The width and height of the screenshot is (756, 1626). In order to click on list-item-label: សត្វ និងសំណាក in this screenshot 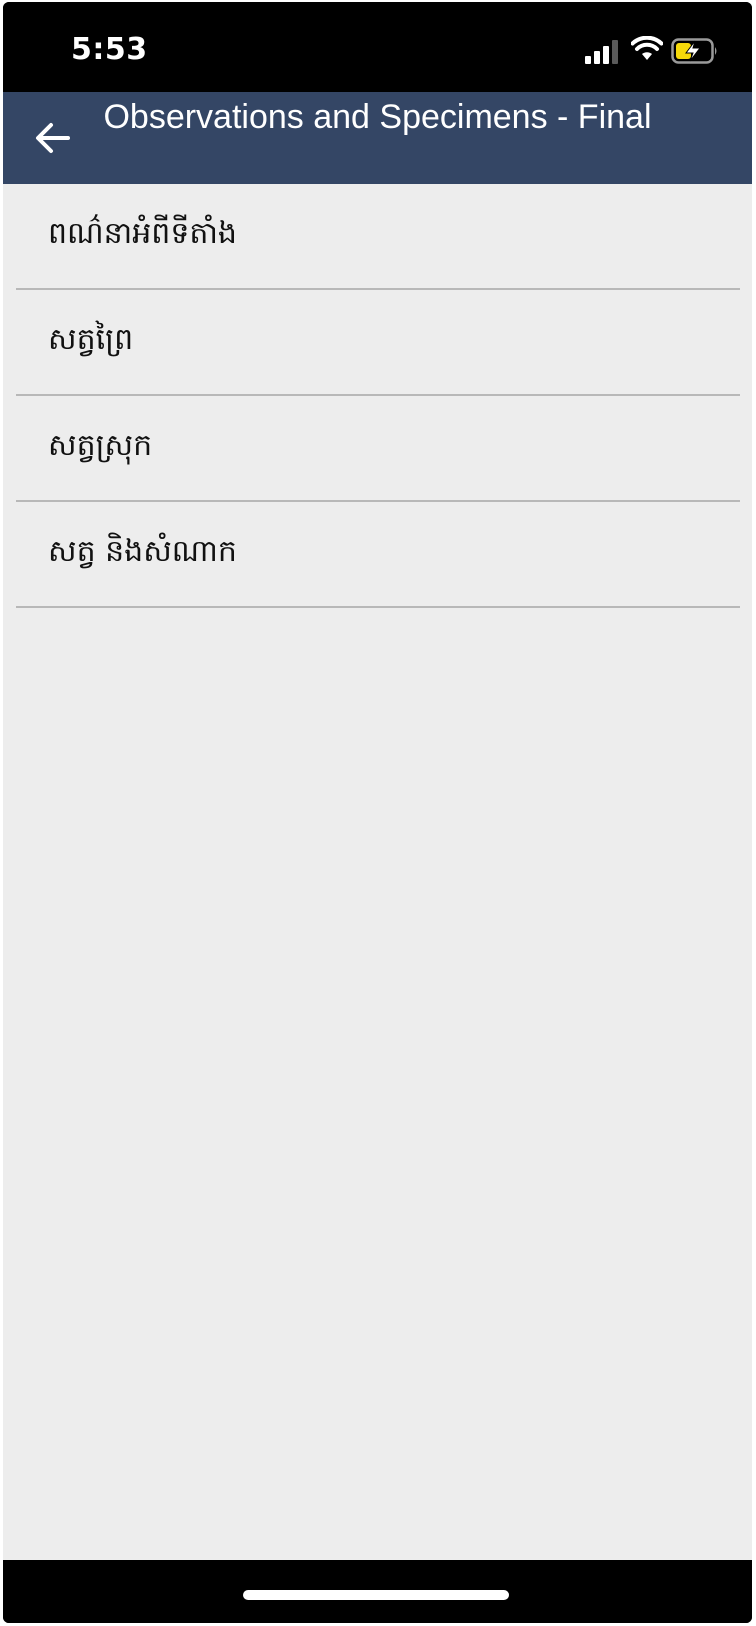, I will do `click(142, 551)`.